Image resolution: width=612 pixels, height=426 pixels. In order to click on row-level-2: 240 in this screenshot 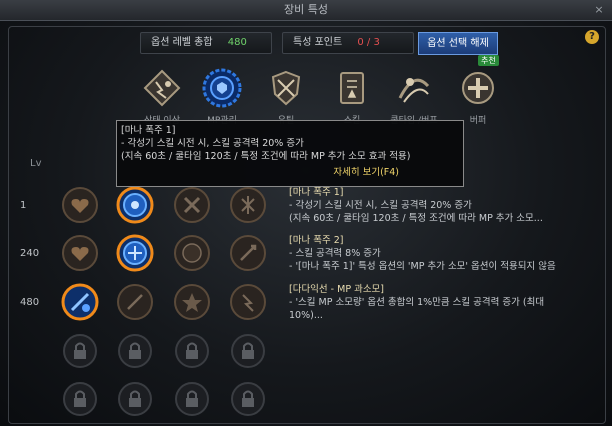, I will do `click(30, 253)`.